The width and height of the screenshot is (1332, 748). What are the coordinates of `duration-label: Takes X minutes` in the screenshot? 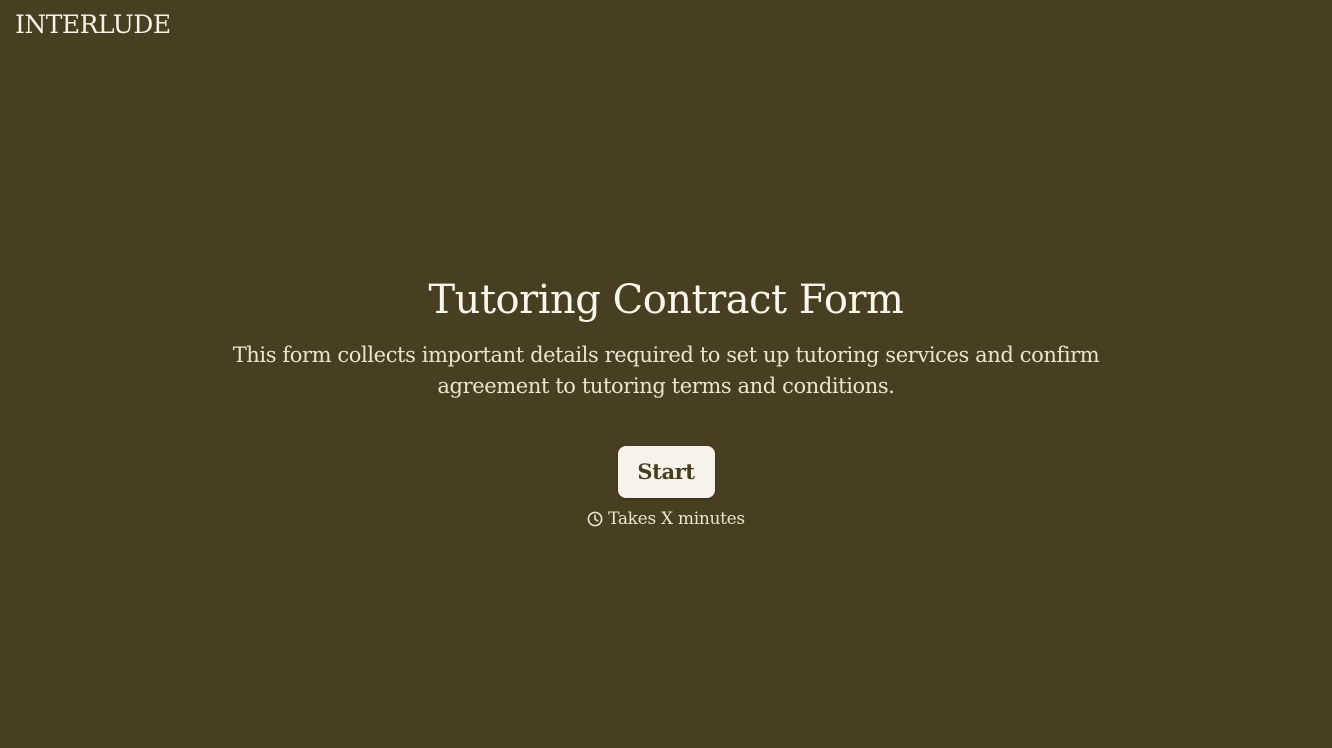 It's located at (676, 519).